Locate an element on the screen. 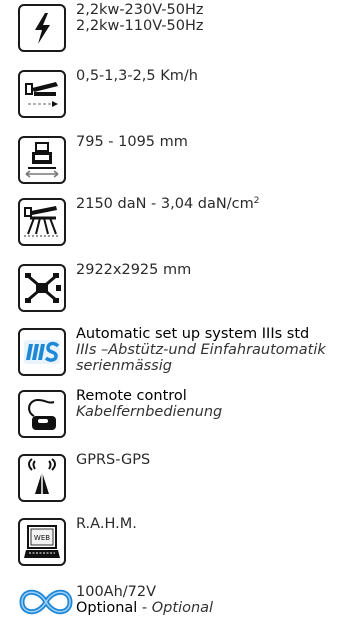 This screenshot has width=343, height=634. dimensions-value: 2922x2925 mm is located at coordinates (134, 270).